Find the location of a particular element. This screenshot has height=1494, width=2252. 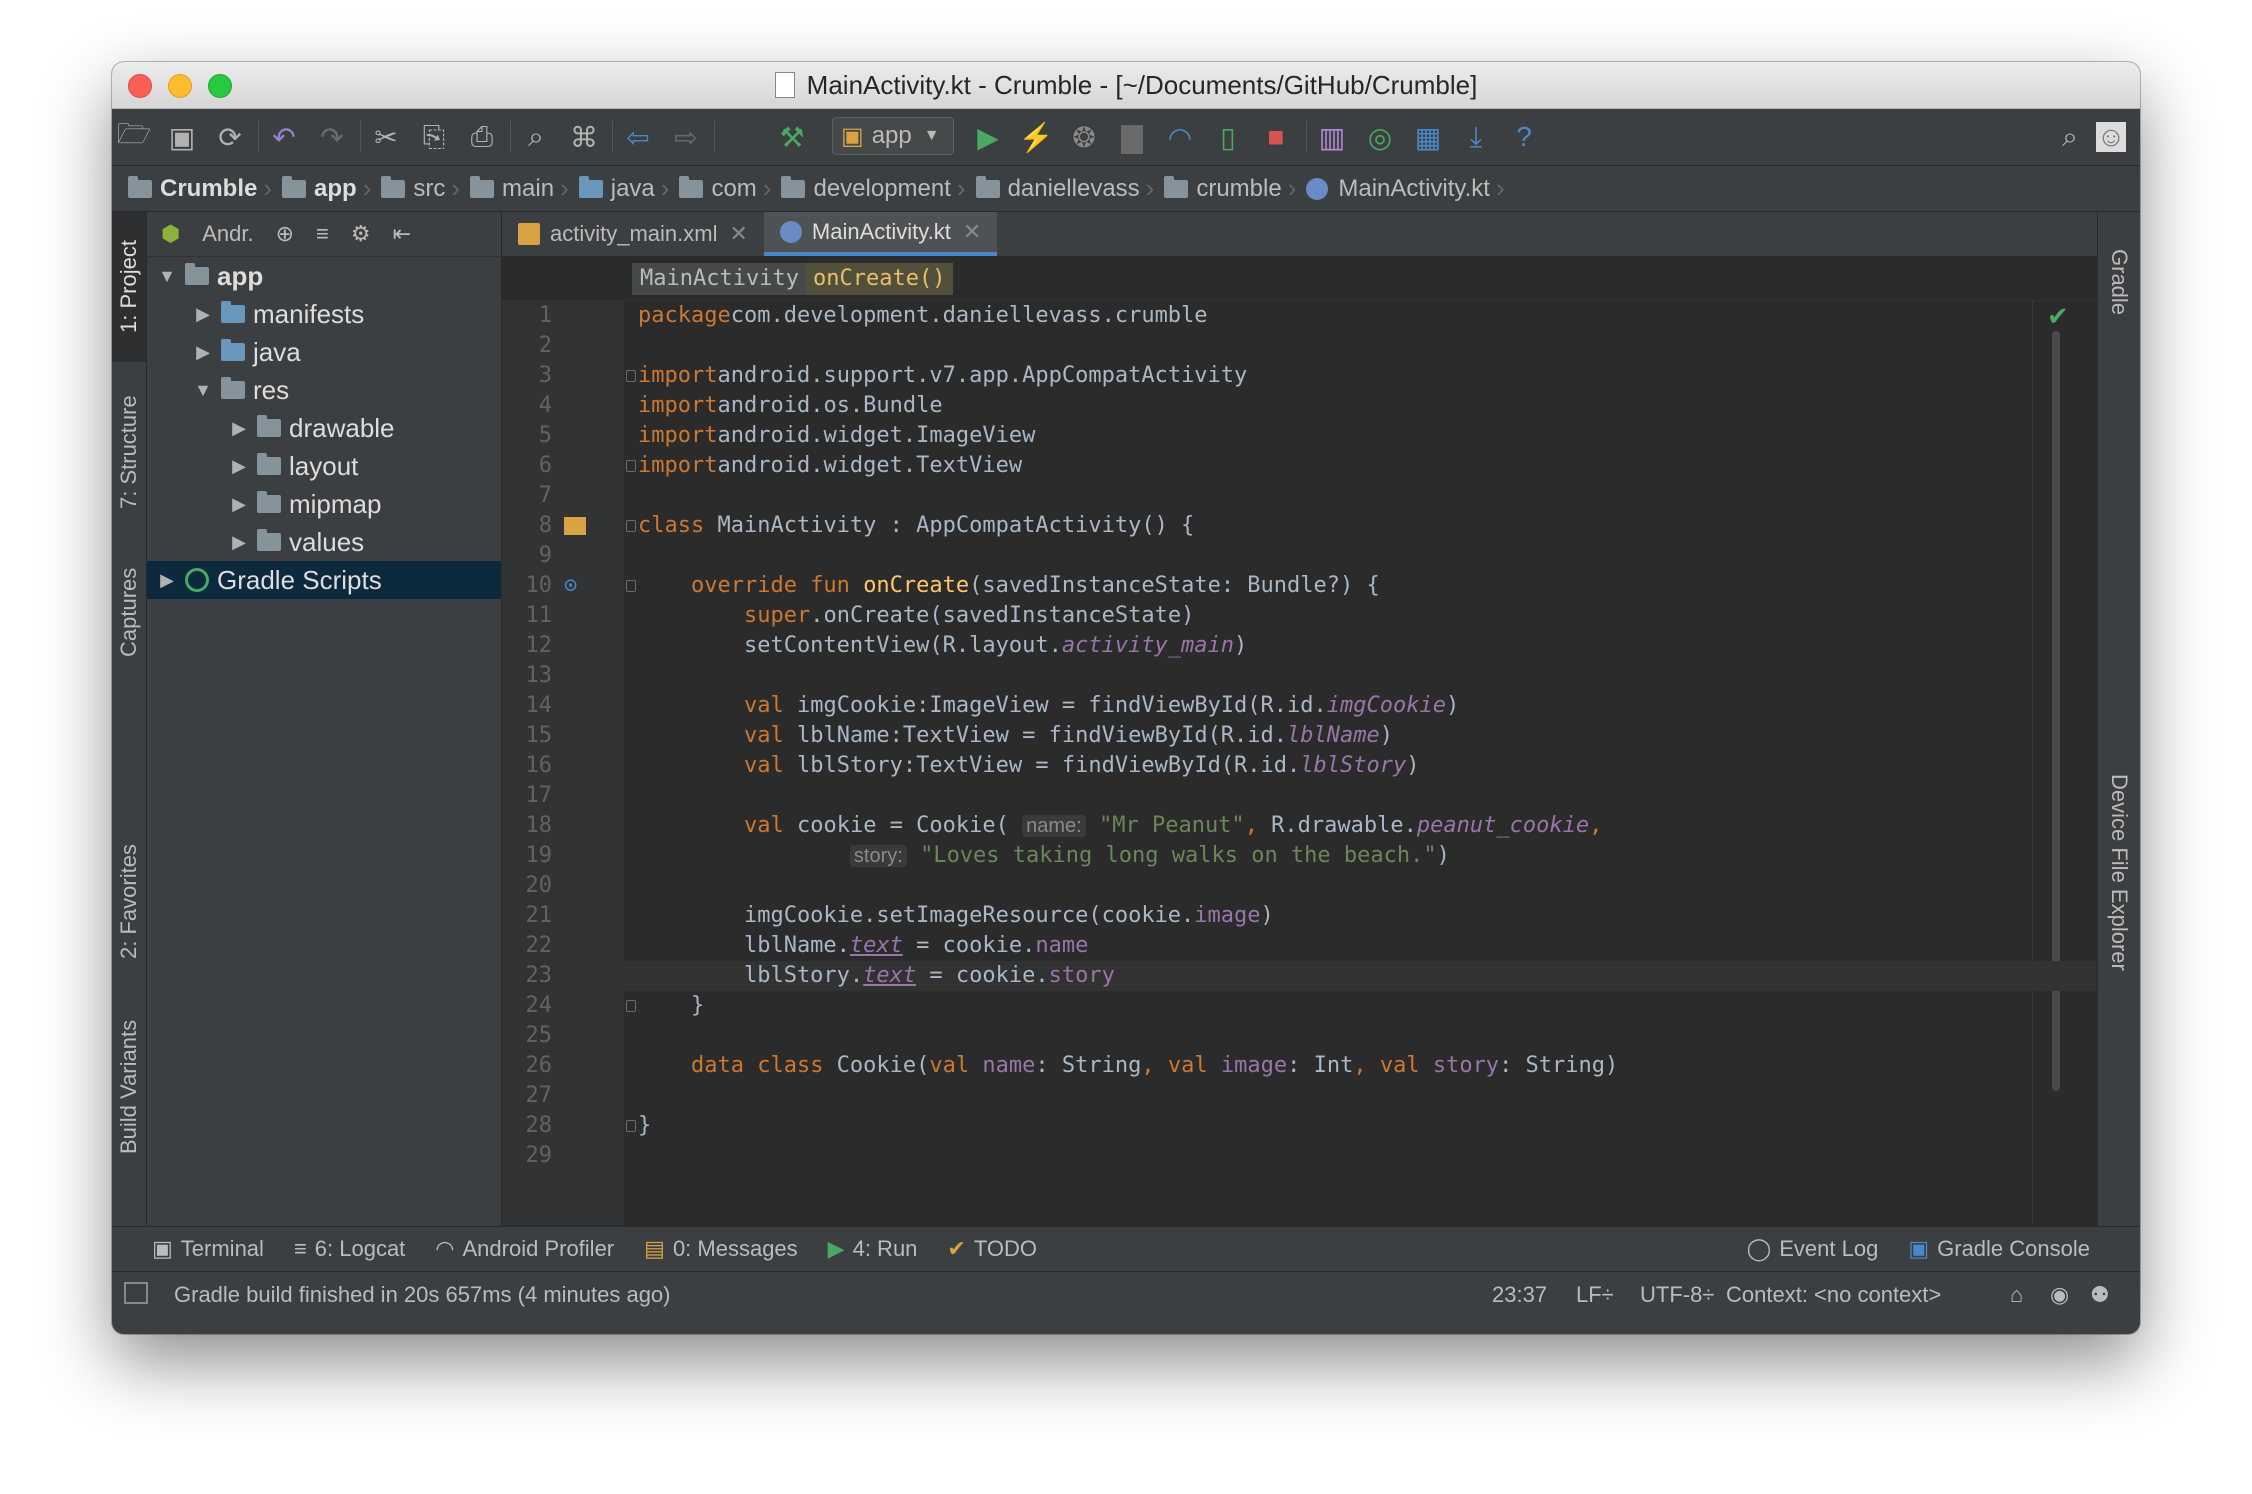

code-line: 5 importandroid.widget.ImageView is located at coordinates (1300, 436).